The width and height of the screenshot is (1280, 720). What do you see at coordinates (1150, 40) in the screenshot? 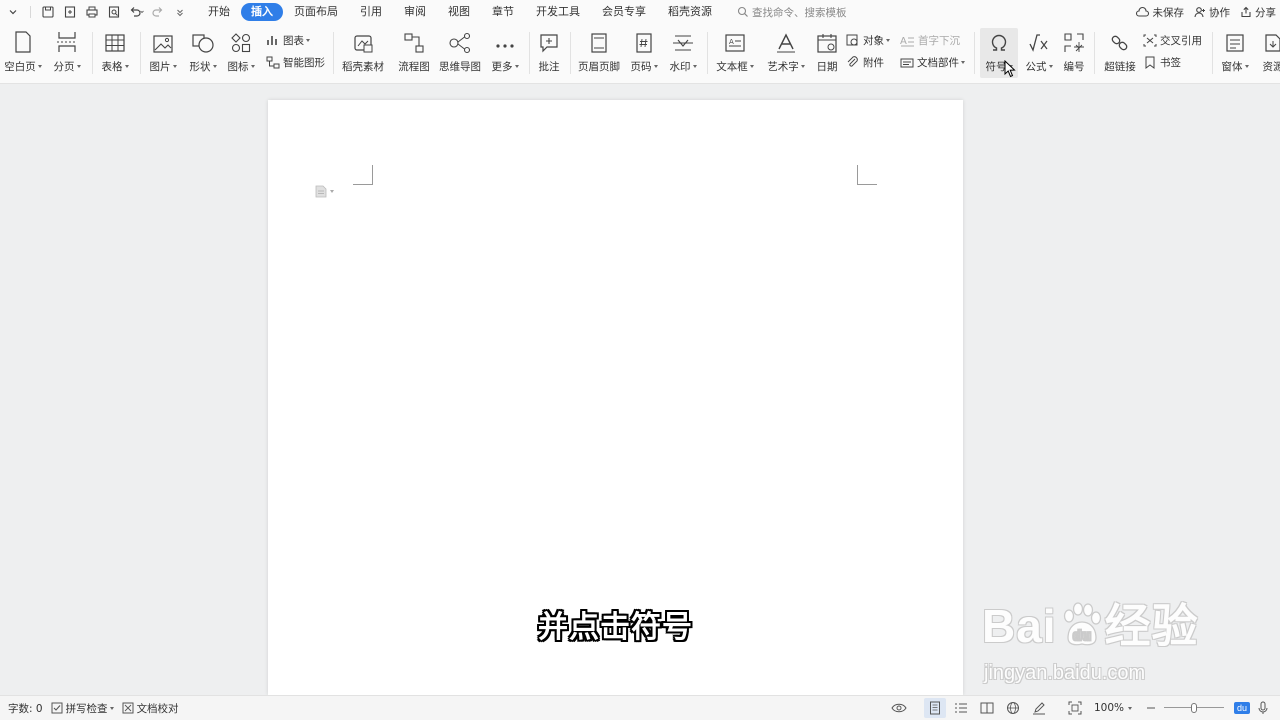
I see `cross-reference-icon` at bounding box center [1150, 40].